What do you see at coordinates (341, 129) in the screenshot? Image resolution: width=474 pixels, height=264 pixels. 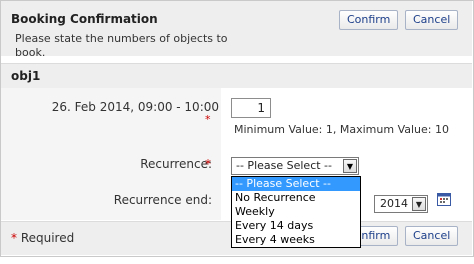 I see `quantity-hint: Minimum Value: 1, Maximum Value: 10` at bounding box center [341, 129].